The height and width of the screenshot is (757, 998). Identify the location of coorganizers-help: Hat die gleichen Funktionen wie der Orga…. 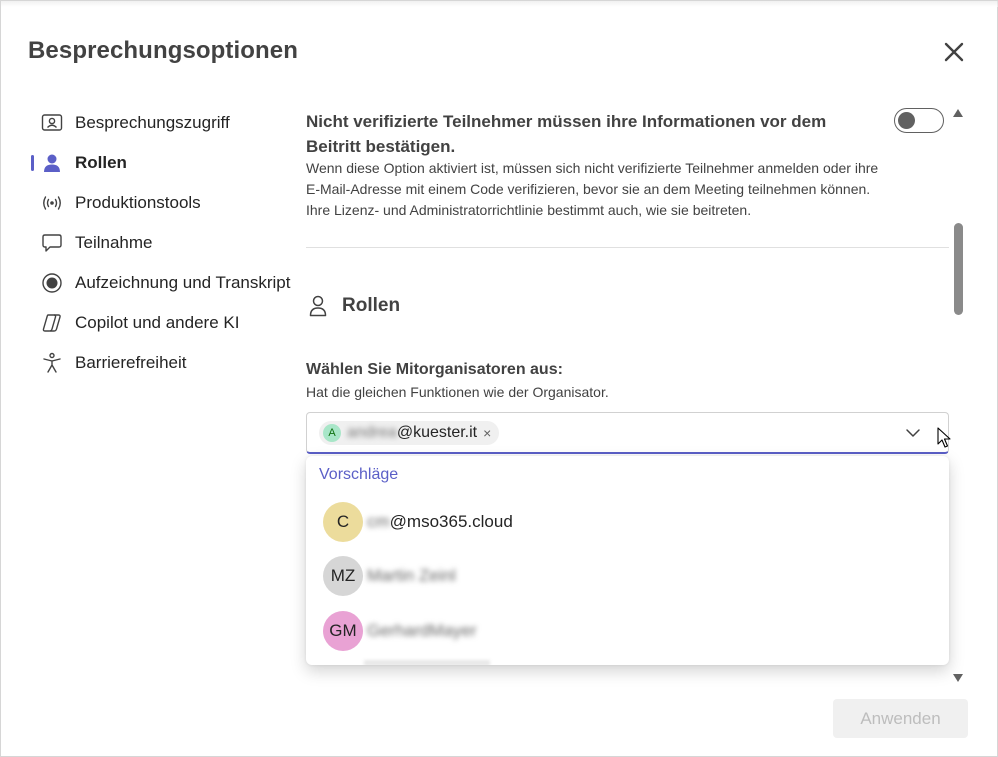
(457, 392).